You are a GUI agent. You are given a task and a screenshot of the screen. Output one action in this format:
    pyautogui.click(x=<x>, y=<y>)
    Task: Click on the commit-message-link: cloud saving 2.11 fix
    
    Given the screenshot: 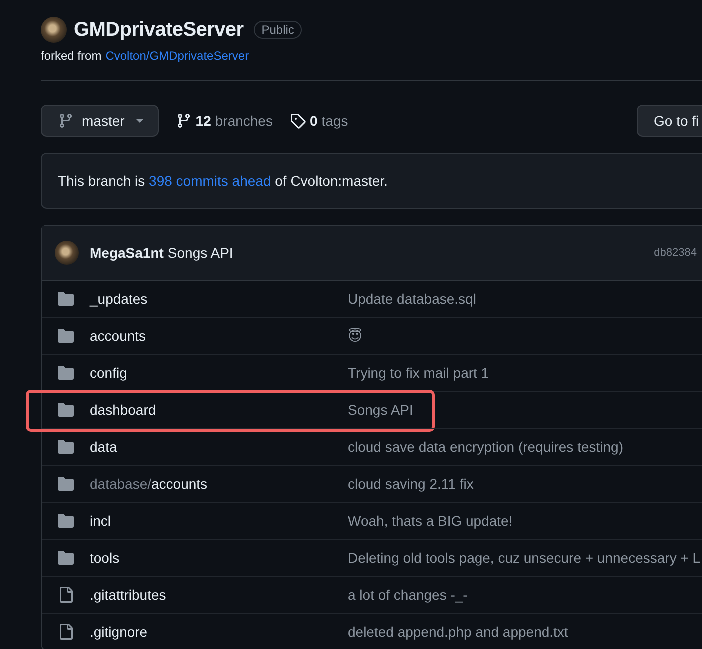 What is the action you would take?
    pyautogui.click(x=411, y=484)
    